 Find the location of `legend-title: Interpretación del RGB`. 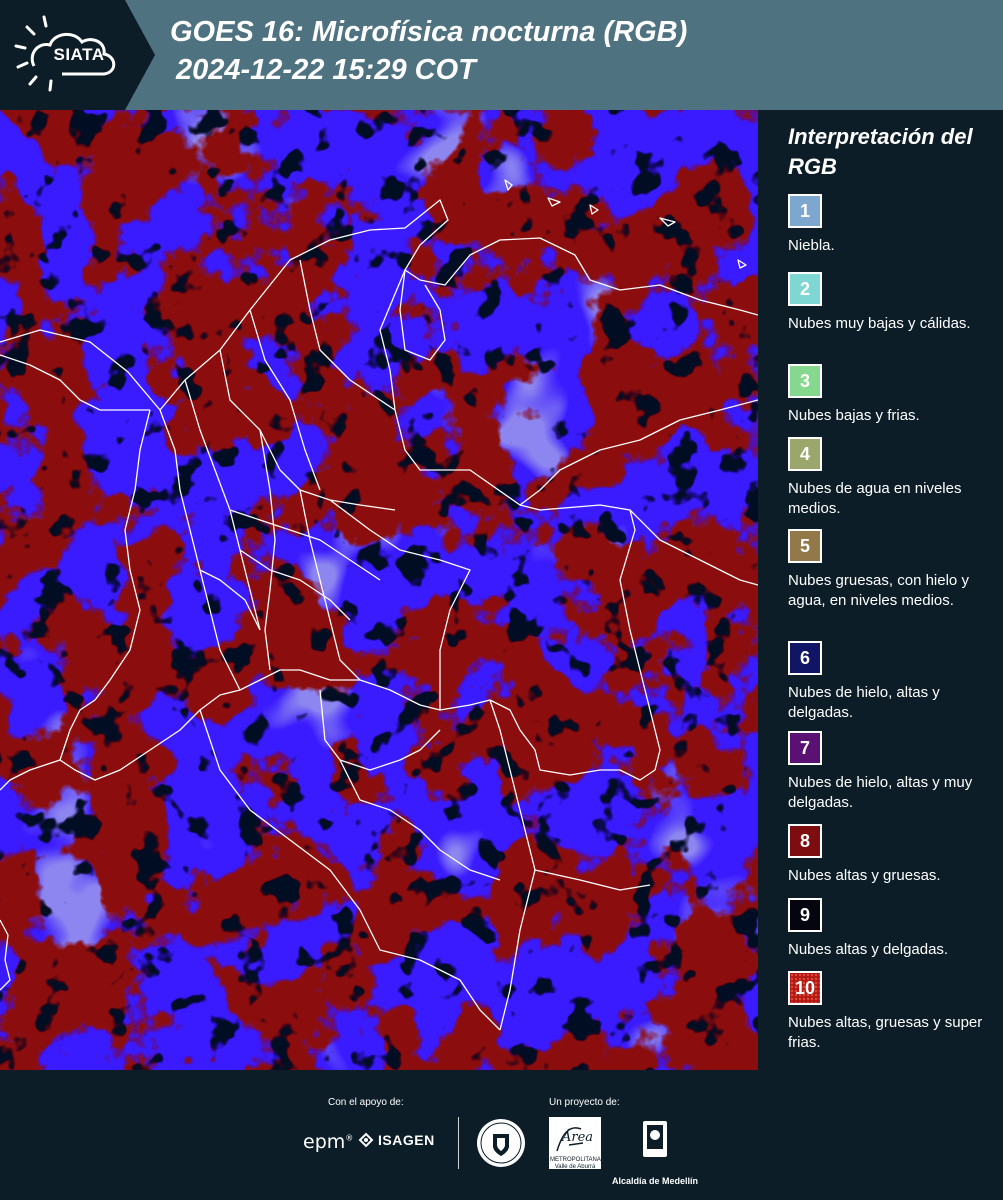

legend-title: Interpretación del RGB is located at coordinates (880, 151).